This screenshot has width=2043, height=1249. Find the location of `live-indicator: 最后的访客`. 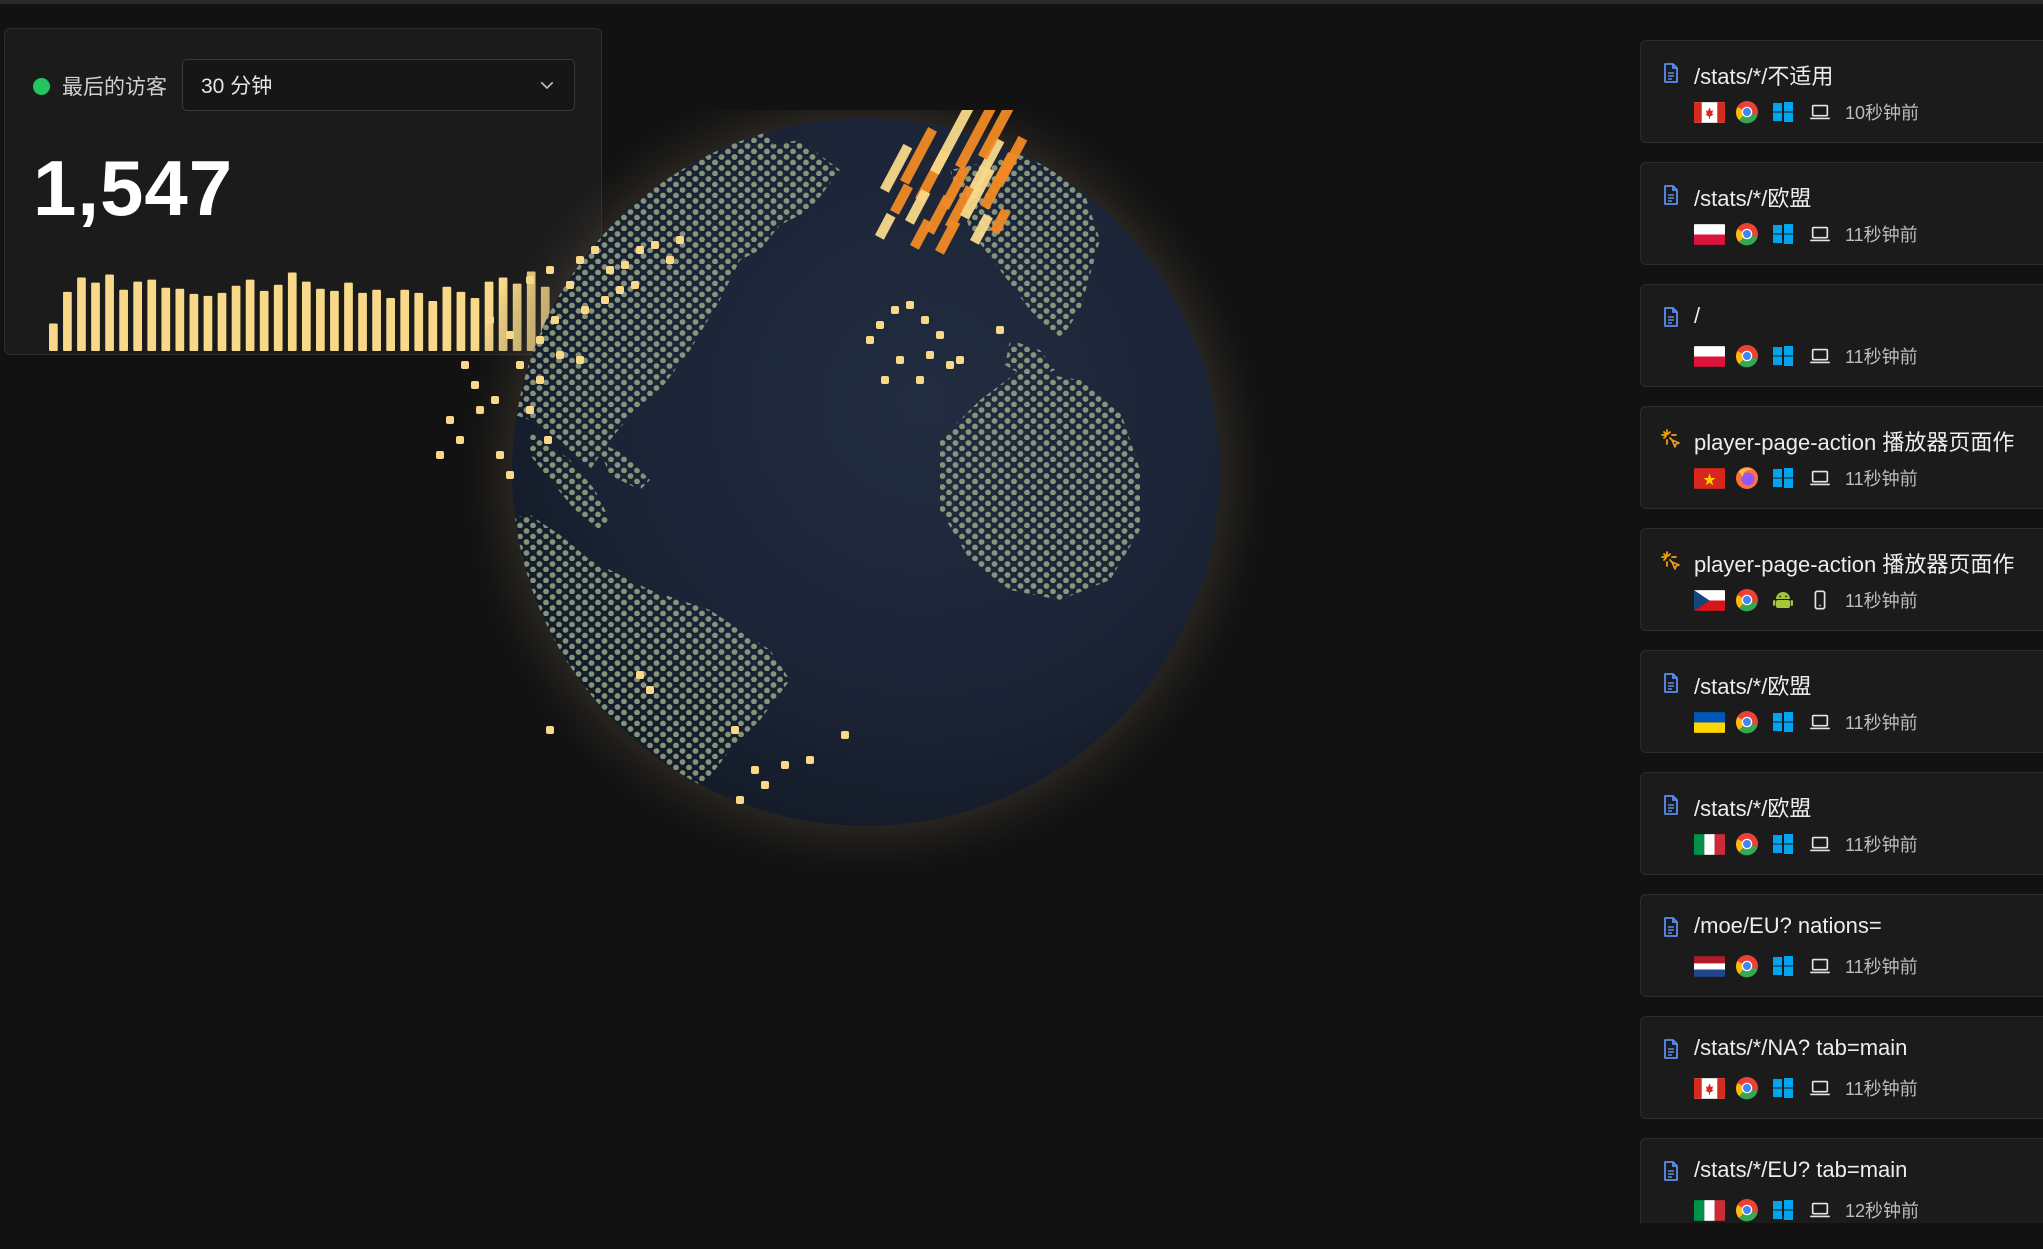

live-indicator: 最后的访客 is located at coordinates (100, 86).